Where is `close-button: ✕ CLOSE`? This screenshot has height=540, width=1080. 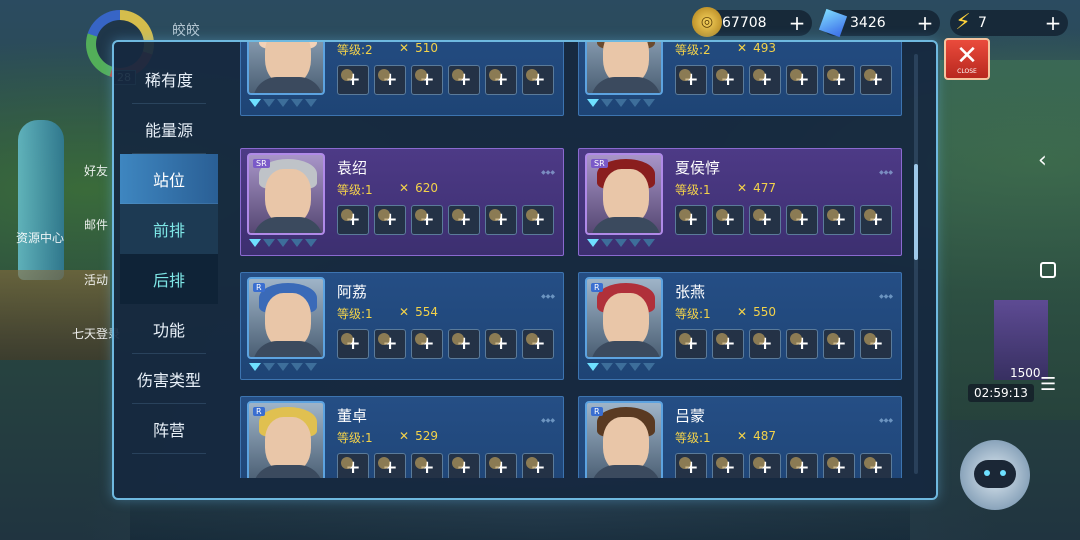
close-button: ✕ CLOSE is located at coordinates (967, 59).